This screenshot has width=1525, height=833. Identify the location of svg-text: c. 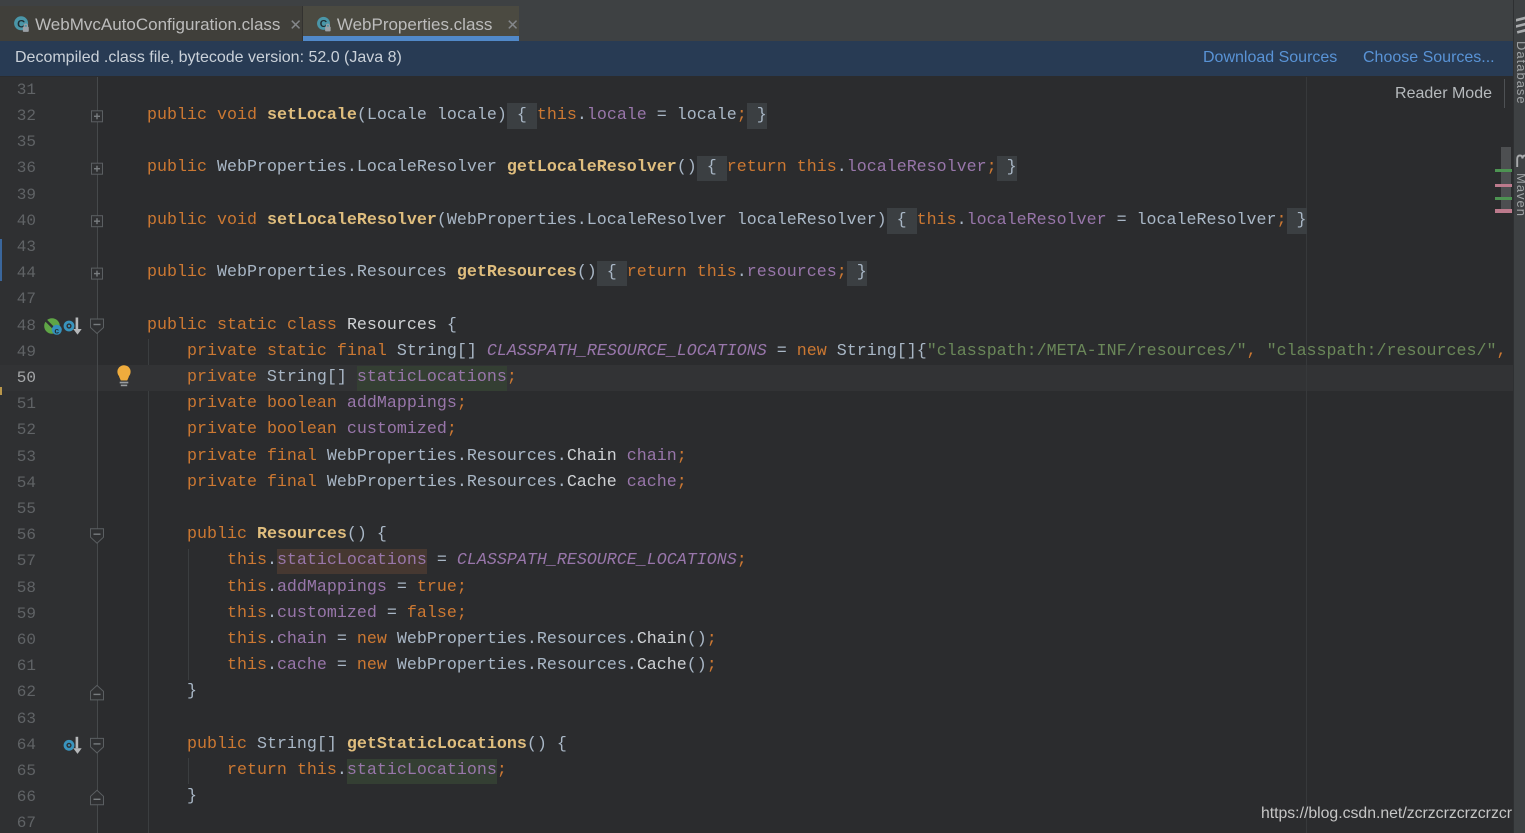
(56, 331).